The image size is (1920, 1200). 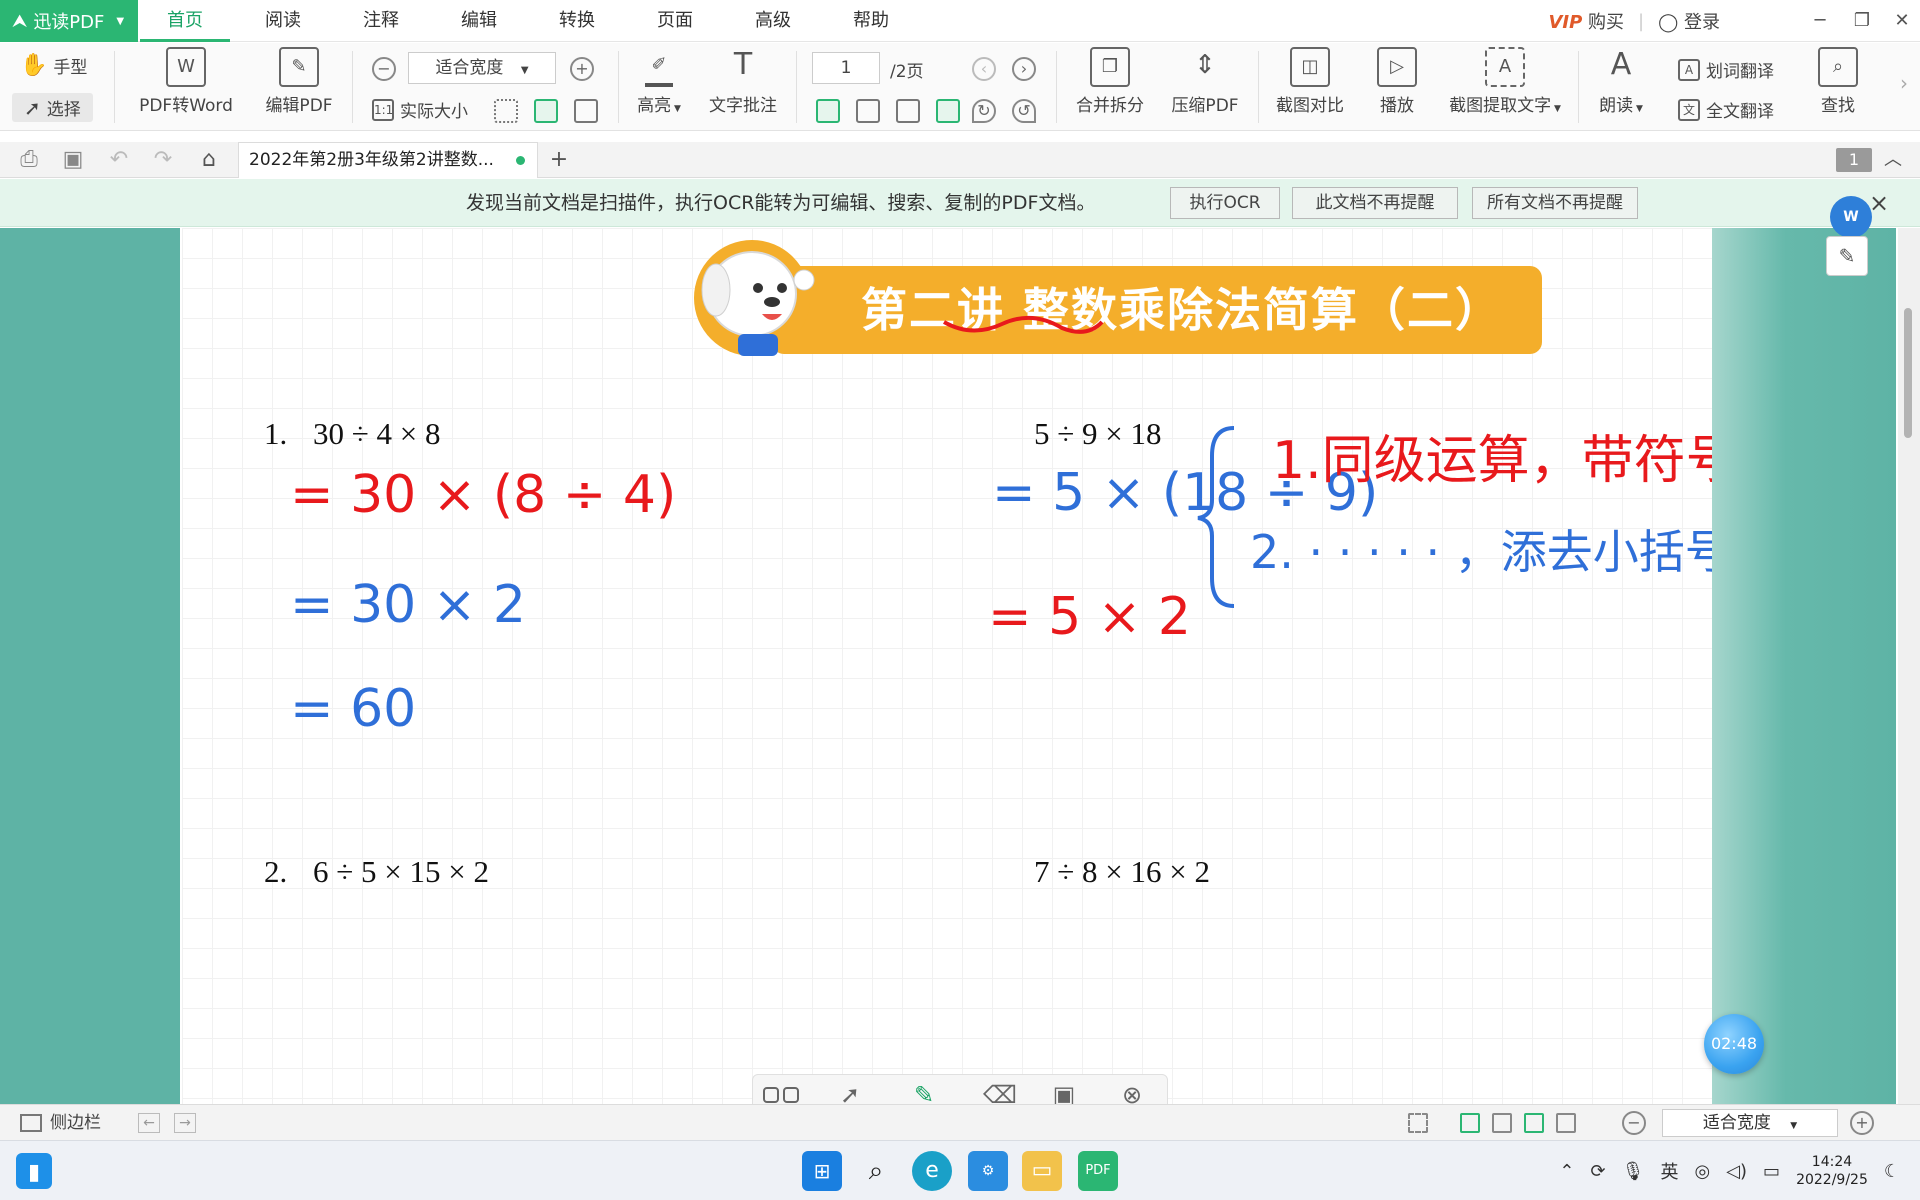 What do you see at coordinates (60, 1123) in the screenshot?
I see `sidebar-toggle-button: 侧边栏` at bounding box center [60, 1123].